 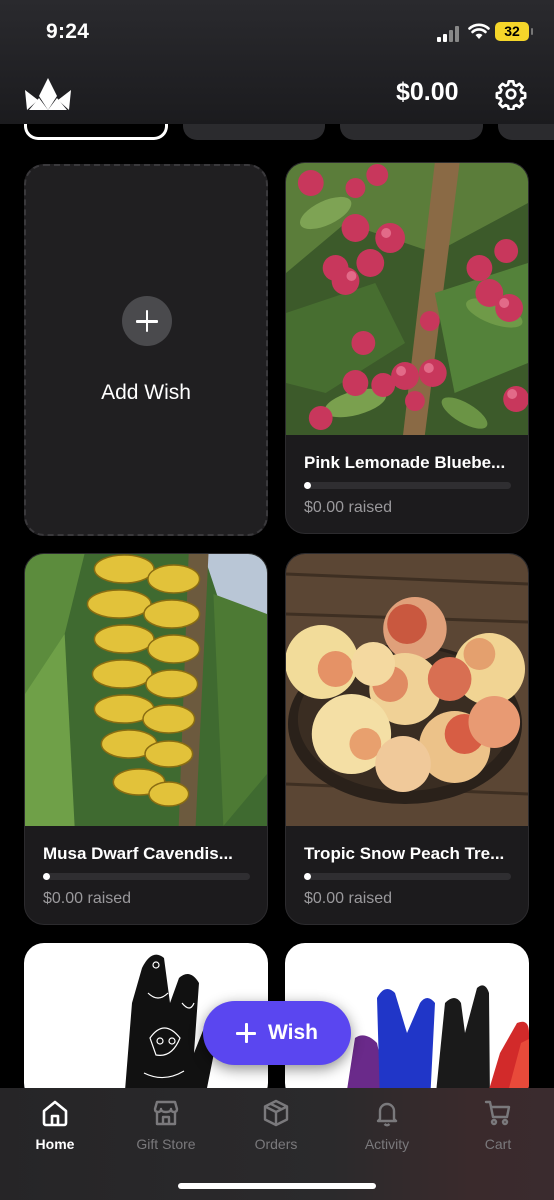 I want to click on bell-icon, so click(x=387, y=1114).